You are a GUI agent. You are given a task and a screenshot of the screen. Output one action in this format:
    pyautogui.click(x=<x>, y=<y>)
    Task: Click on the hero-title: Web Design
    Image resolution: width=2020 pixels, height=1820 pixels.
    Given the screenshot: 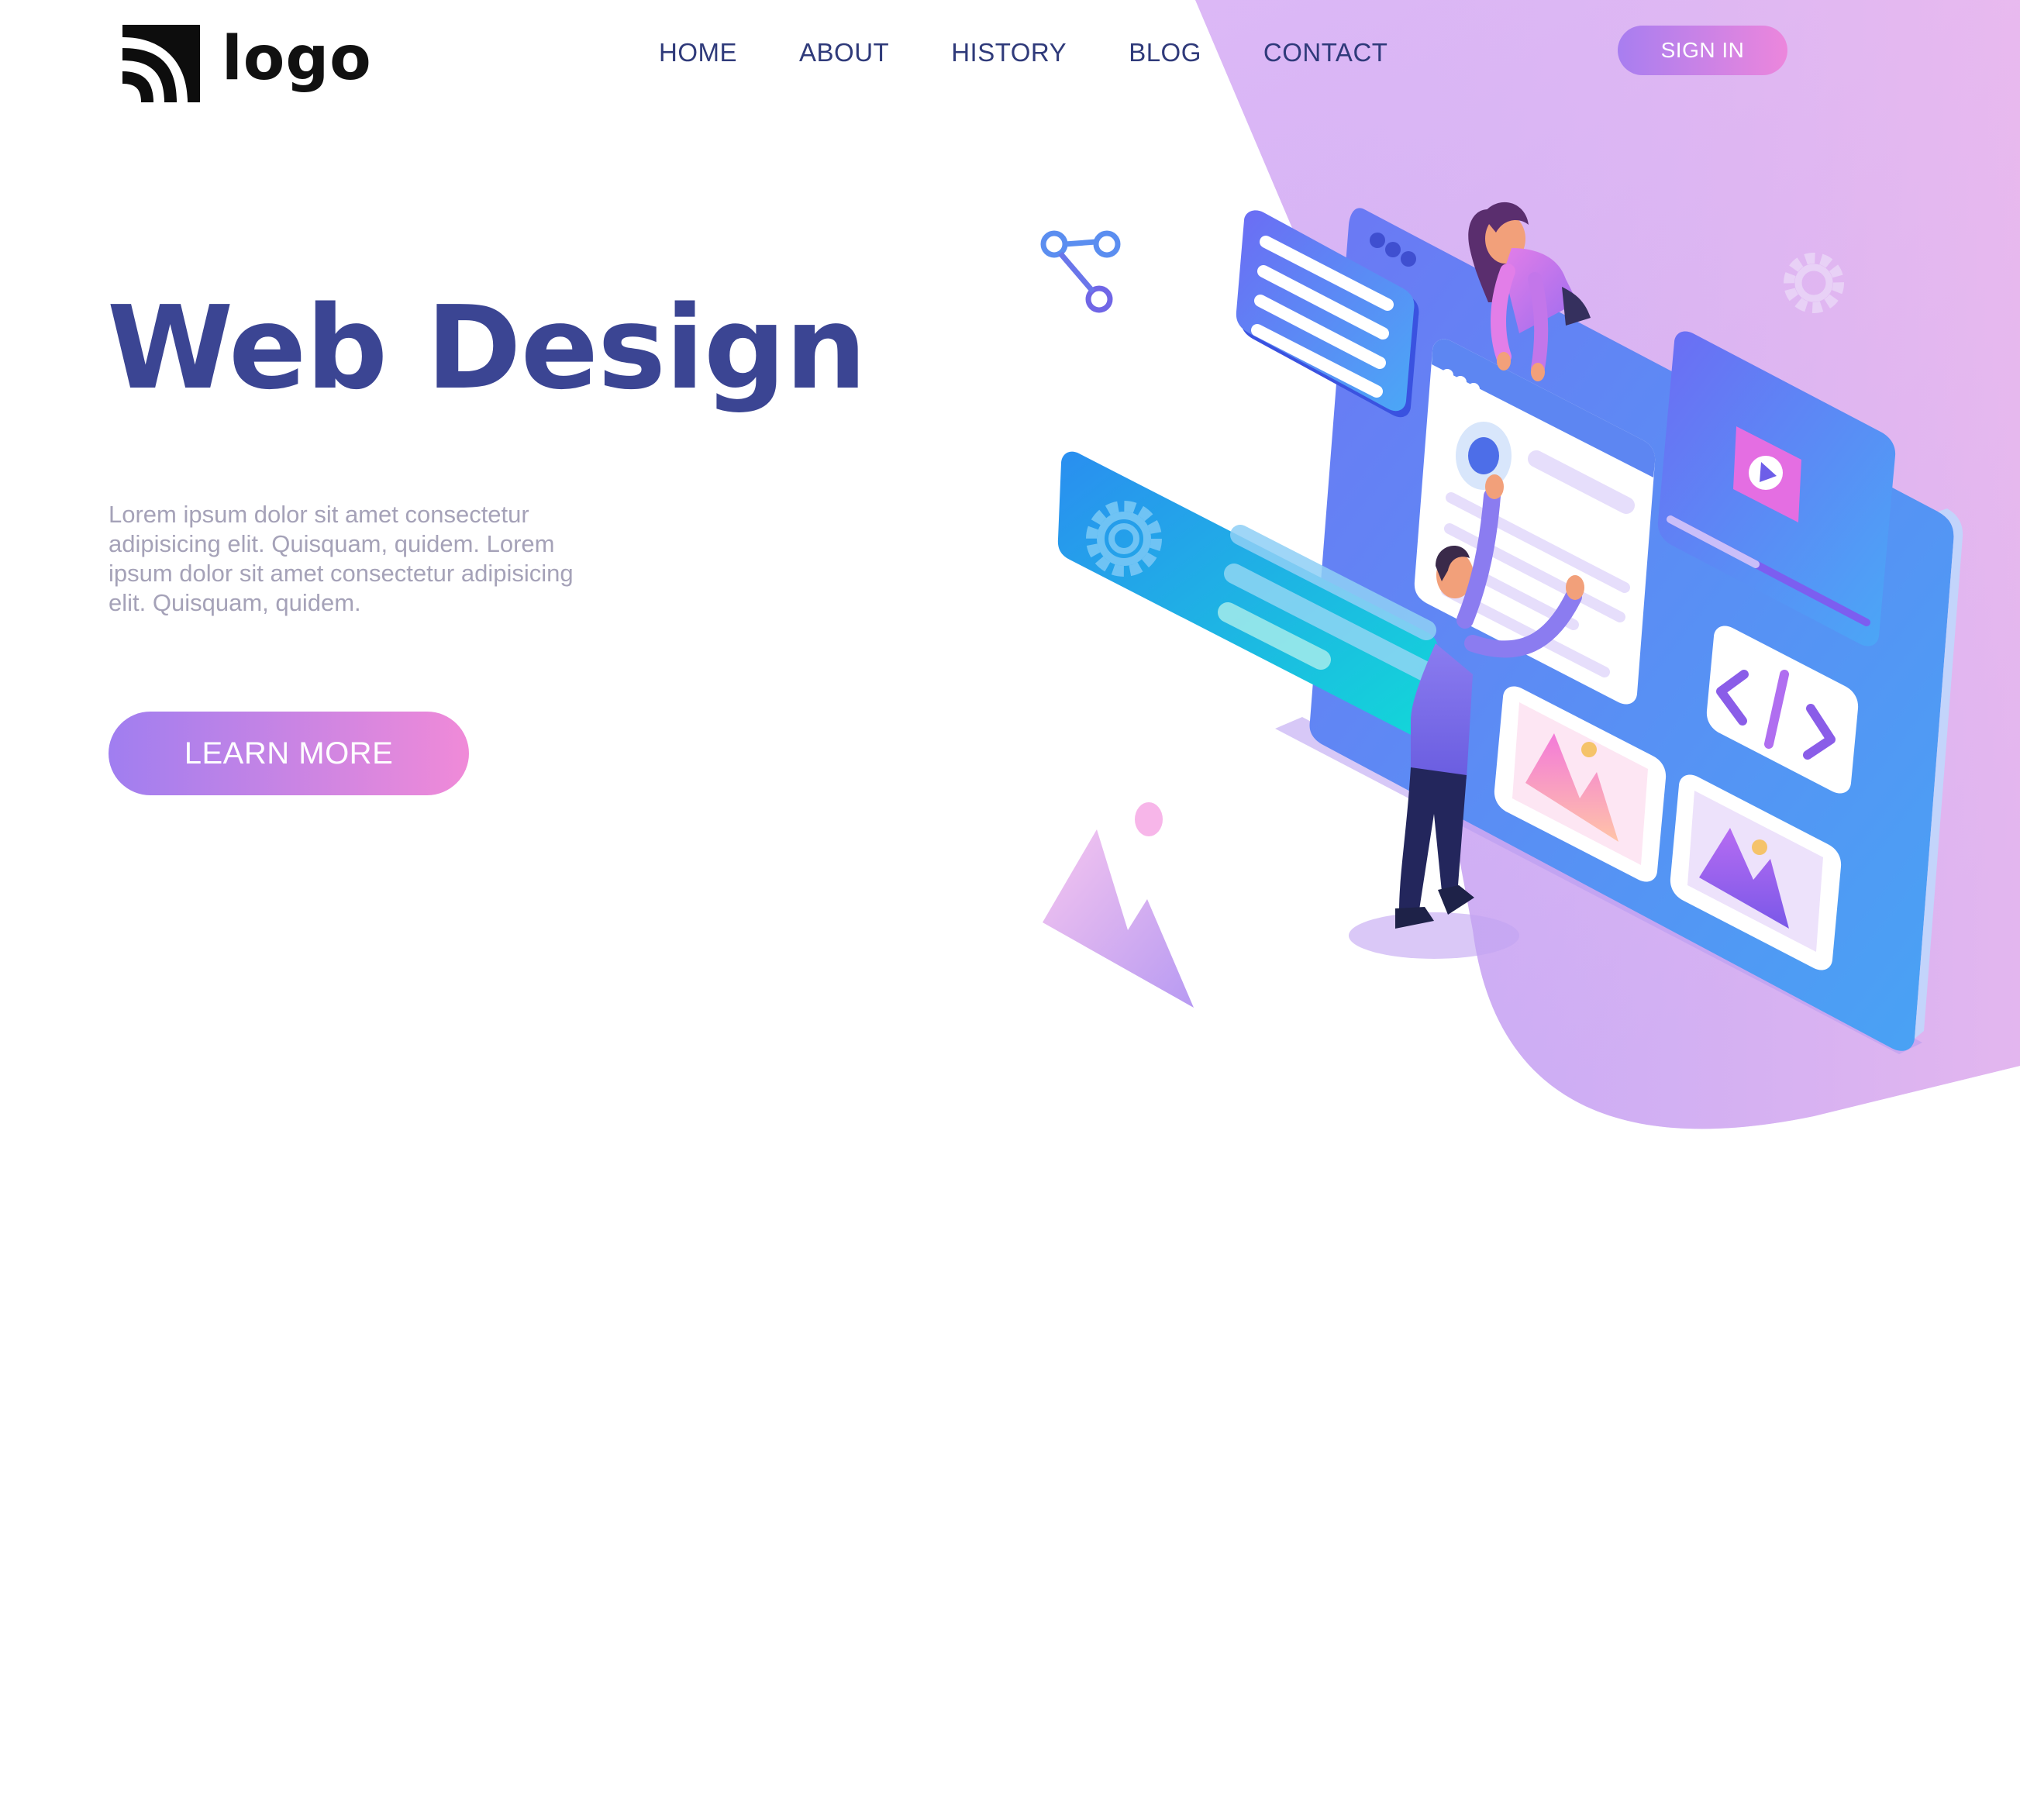 What is the action you would take?
    pyautogui.click(x=487, y=348)
    